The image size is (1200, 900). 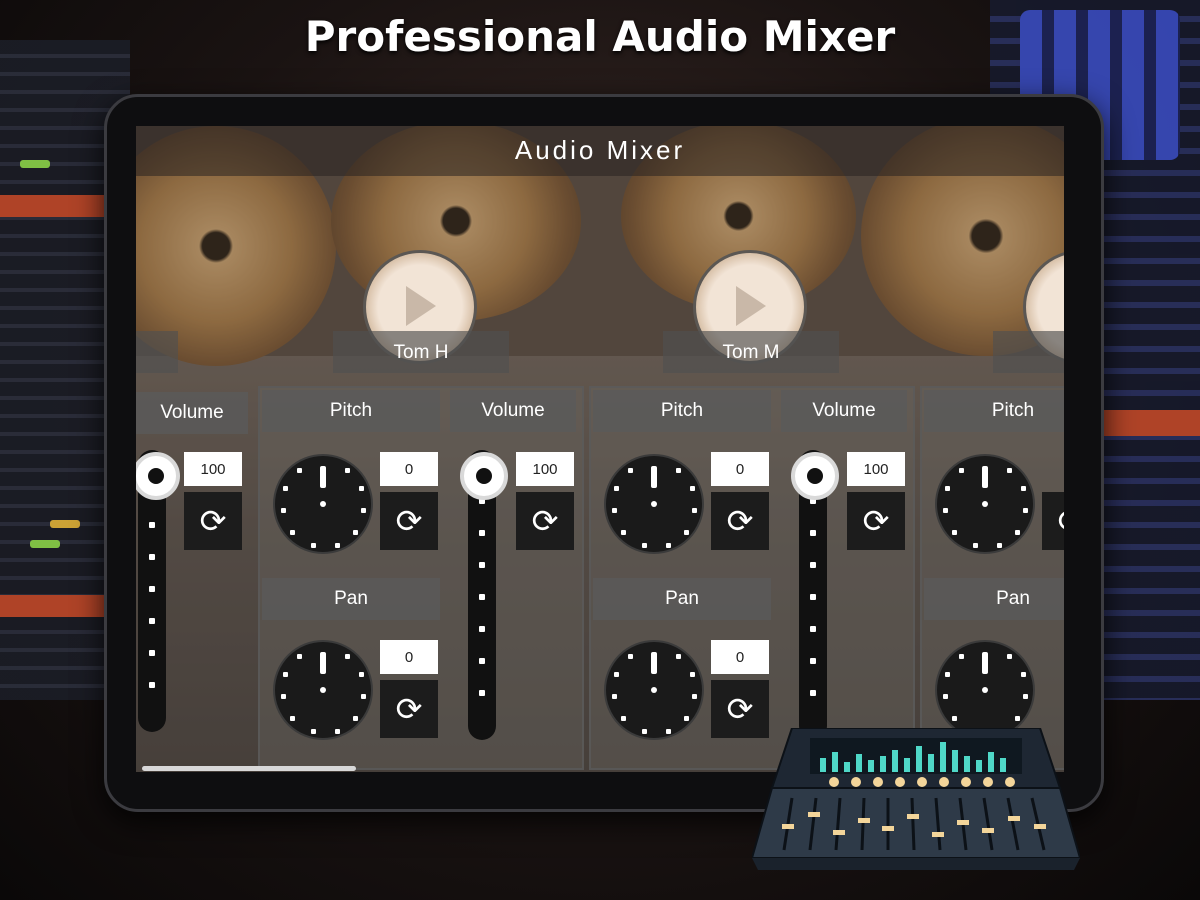 I want to click on channel-name: Tom H, so click(x=421, y=352).